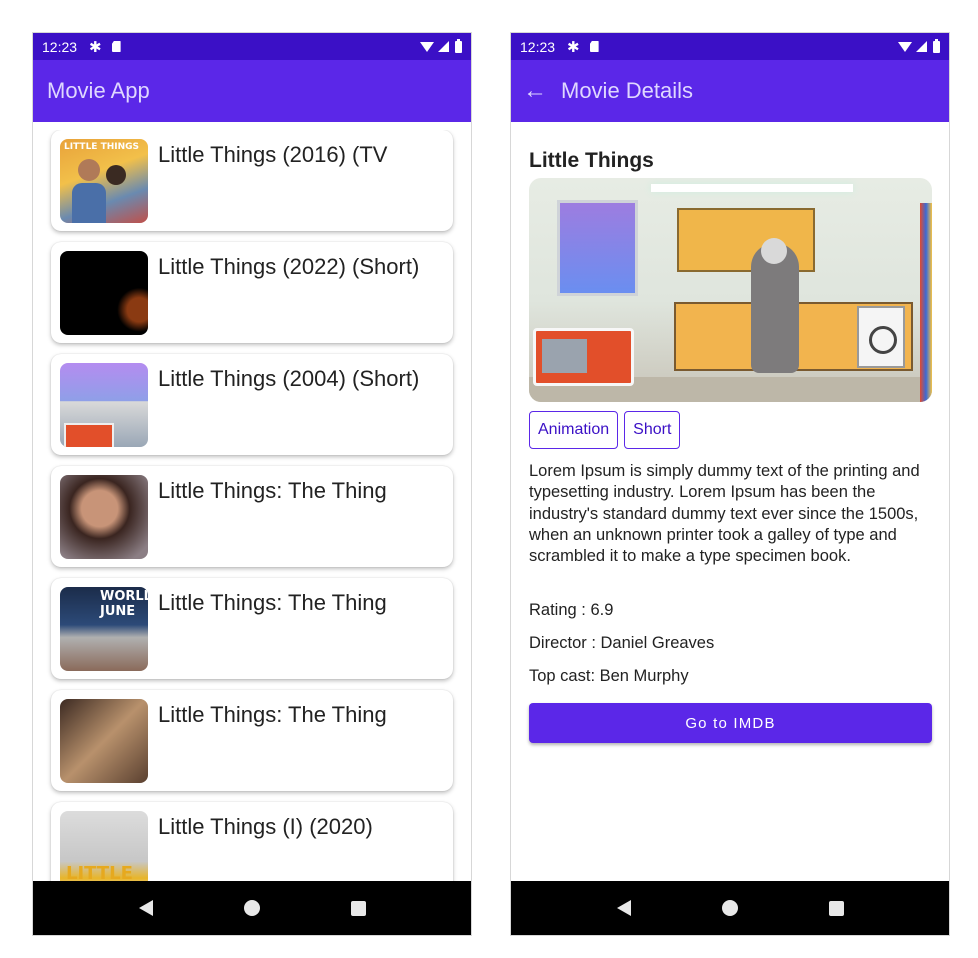  What do you see at coordinates (99, 872) in the screenshot?
I see `thumb-caption: LITTLE` at bounding box center [99, 872].